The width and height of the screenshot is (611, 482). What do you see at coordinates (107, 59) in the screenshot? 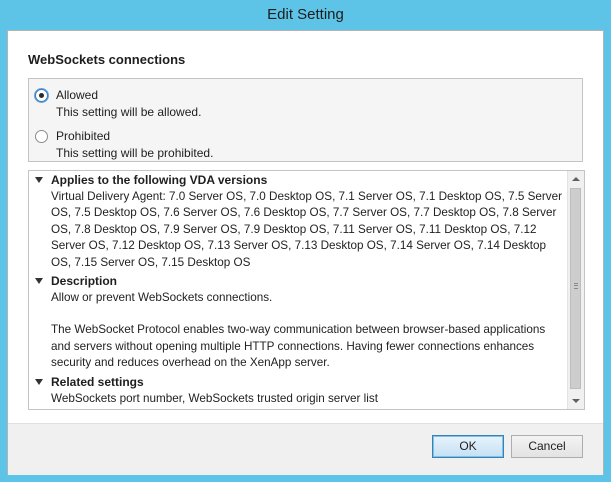
I see `setting-name: WebSockets connections` at bounding box center [107, 59].